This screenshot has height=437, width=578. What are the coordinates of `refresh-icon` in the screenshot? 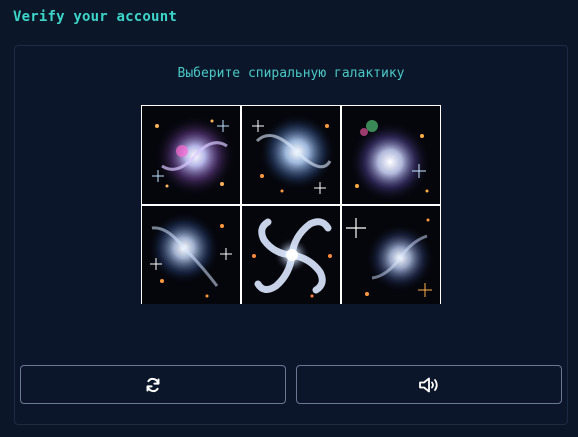 It's located at (153, 384).